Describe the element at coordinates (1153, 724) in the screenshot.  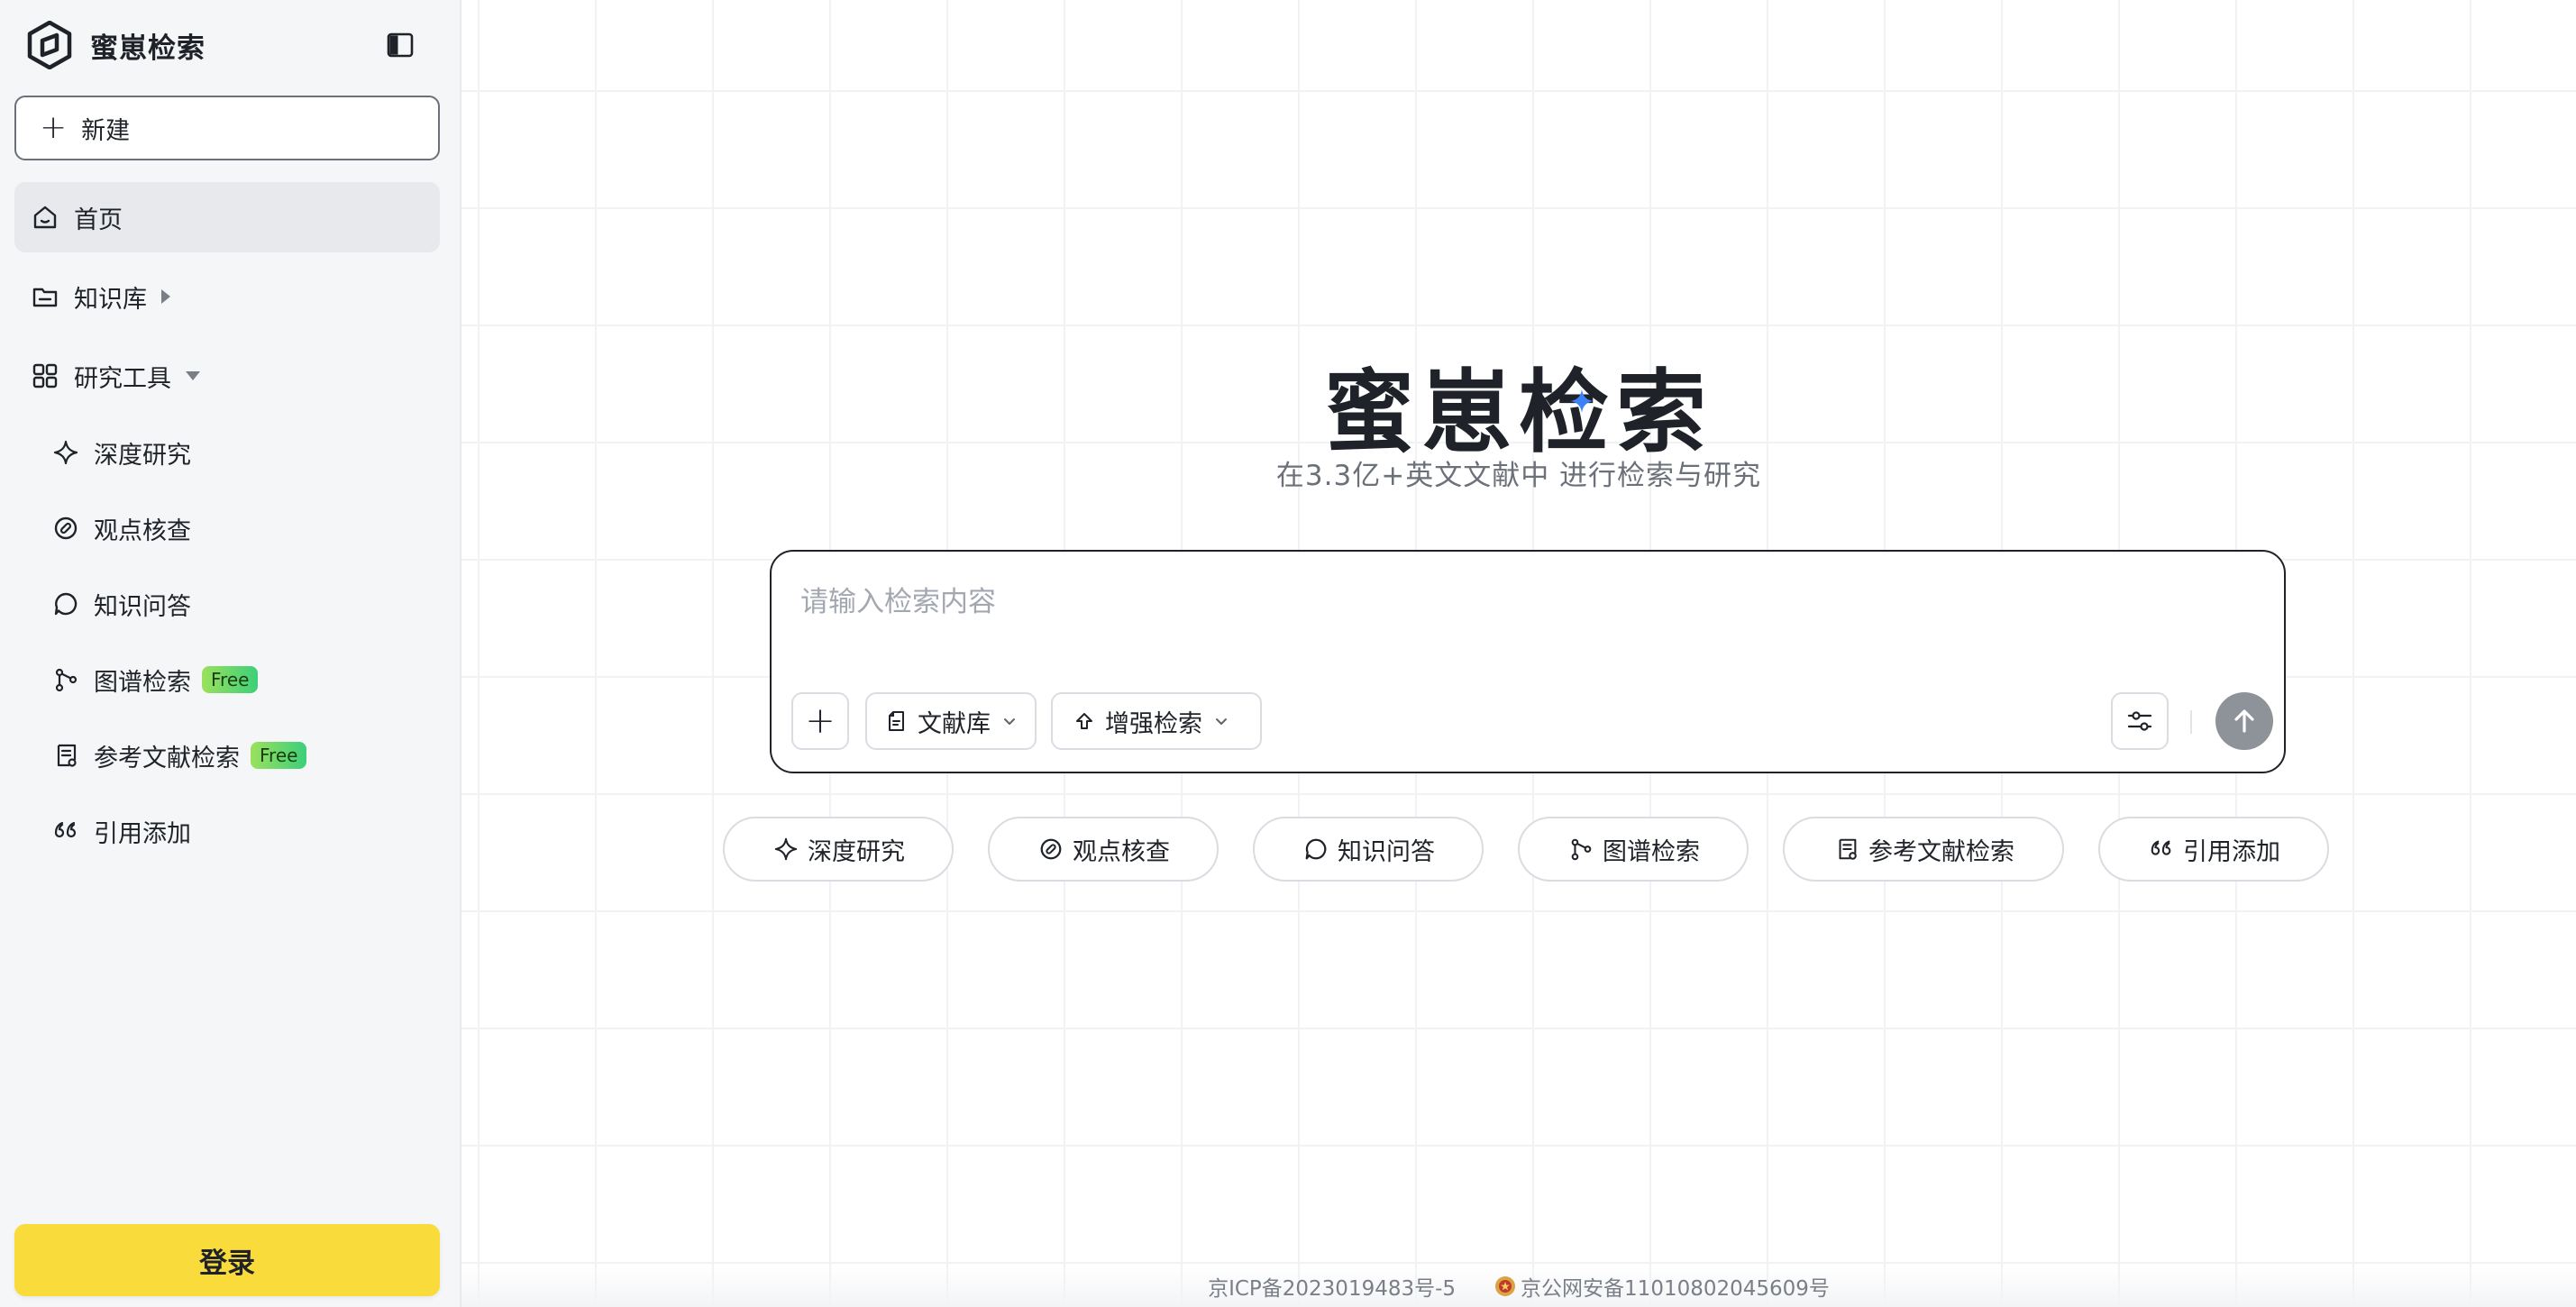
I see `enhanced-search-label: 增强检索` at that location.